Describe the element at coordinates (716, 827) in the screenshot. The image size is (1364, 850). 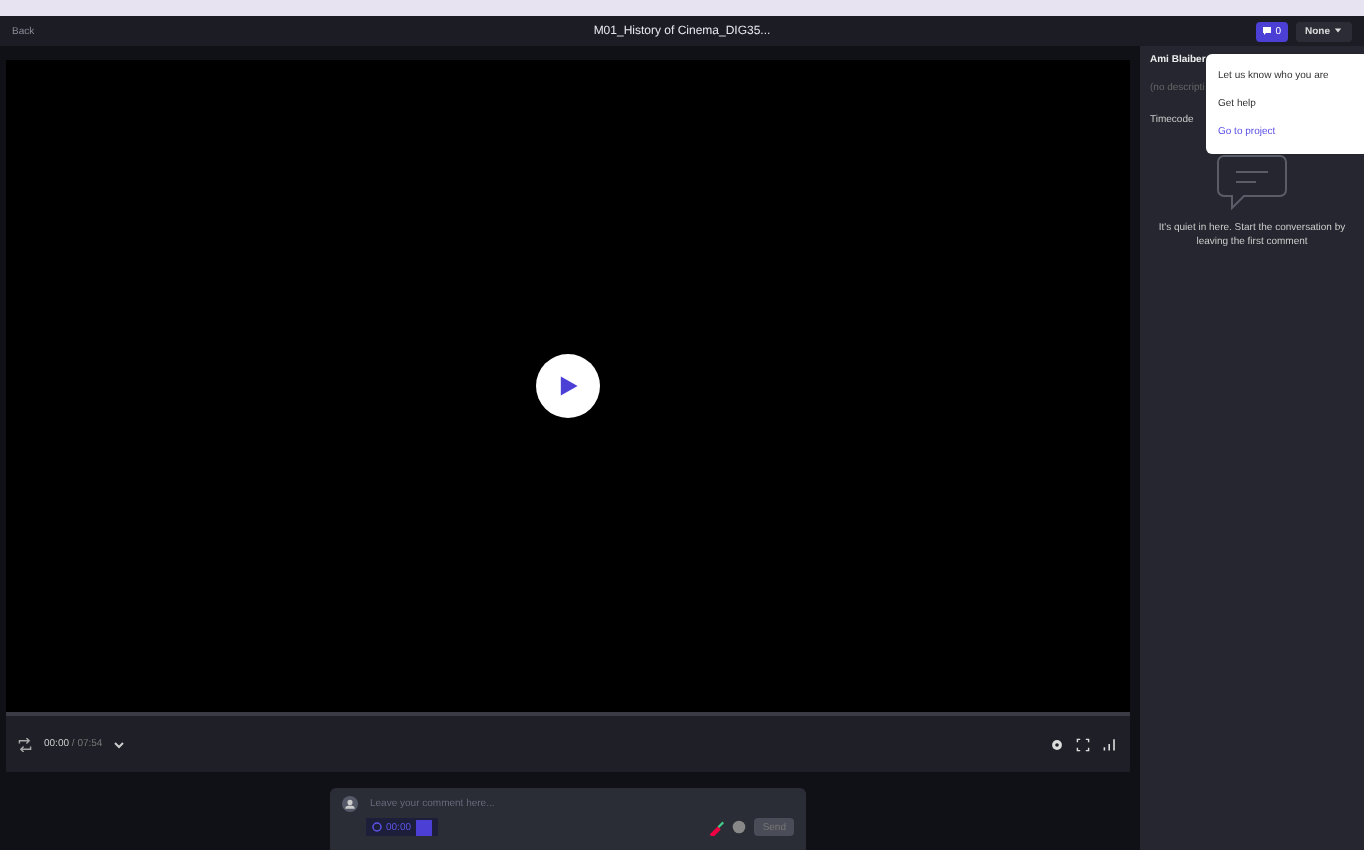
I see `paint-brush-icon` at that location.